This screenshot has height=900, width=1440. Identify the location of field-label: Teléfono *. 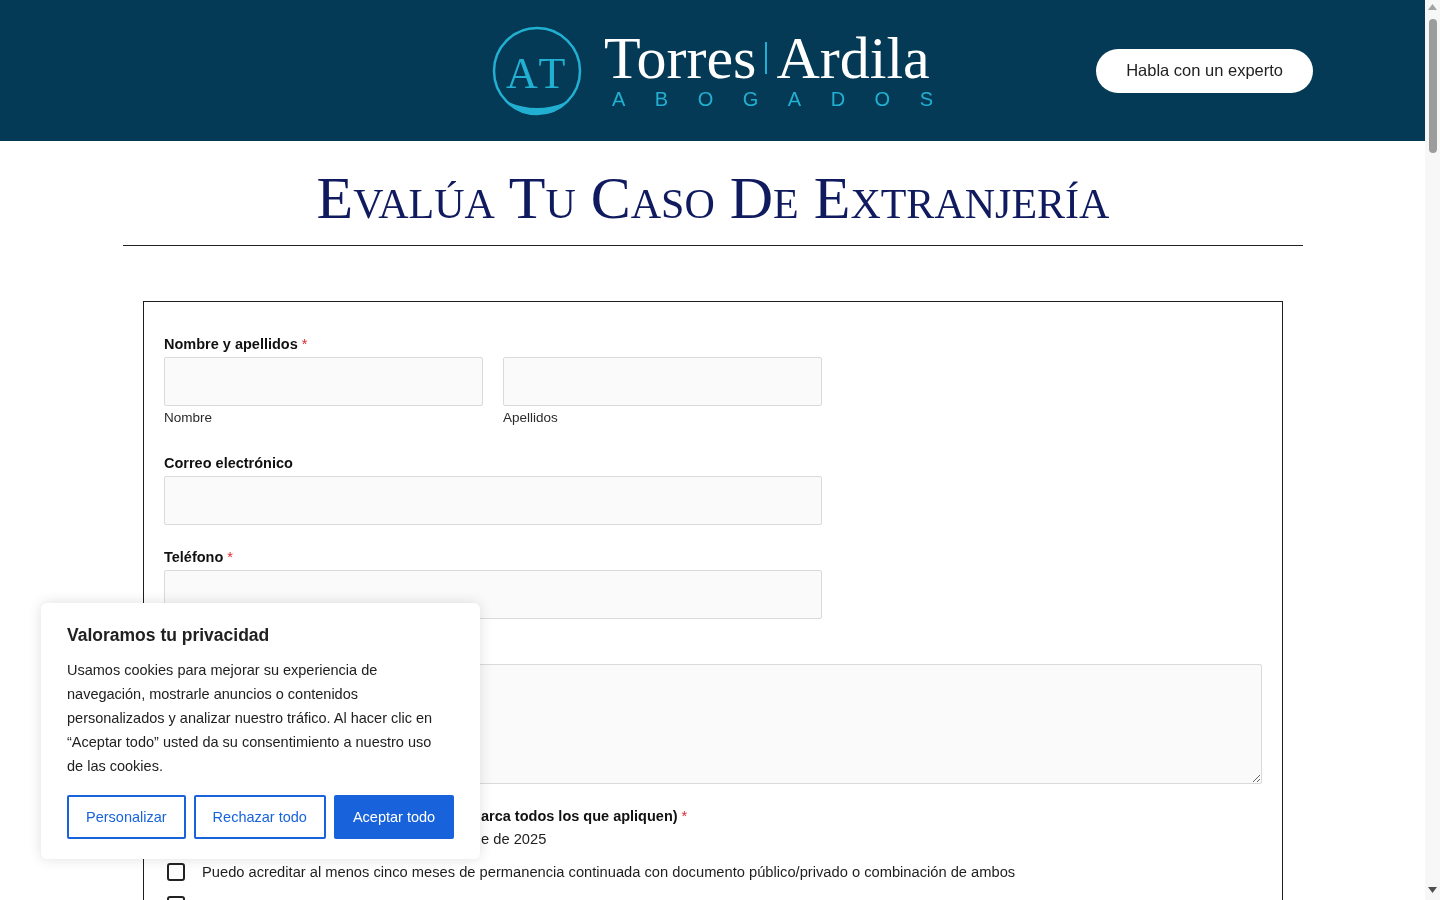
(198, 557).